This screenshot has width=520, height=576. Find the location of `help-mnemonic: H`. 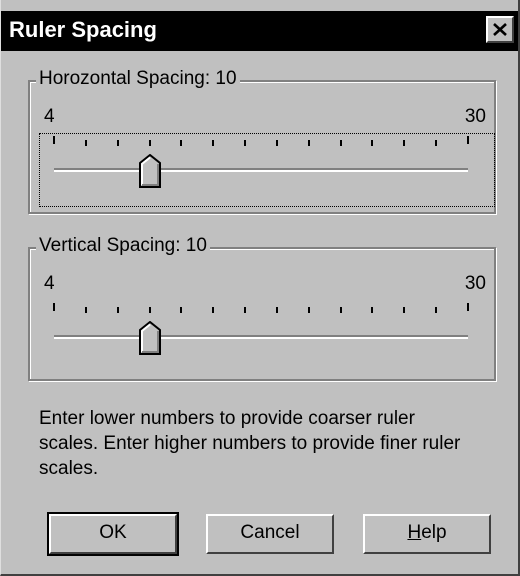

help-mnemonic: H is located at coordinates (414, 532).